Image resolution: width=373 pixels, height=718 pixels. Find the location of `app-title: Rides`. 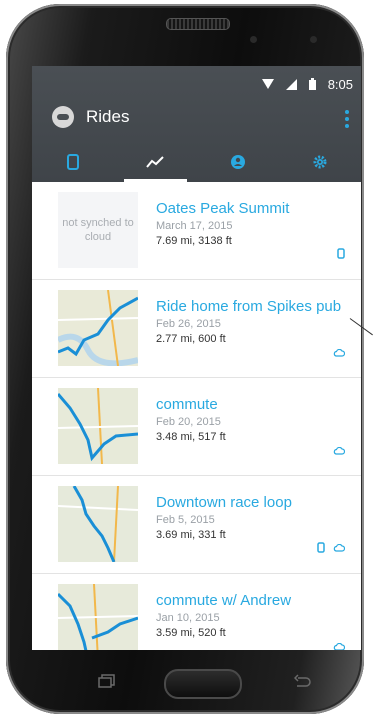

app-title: Rides is located at coordinates (108, 116).